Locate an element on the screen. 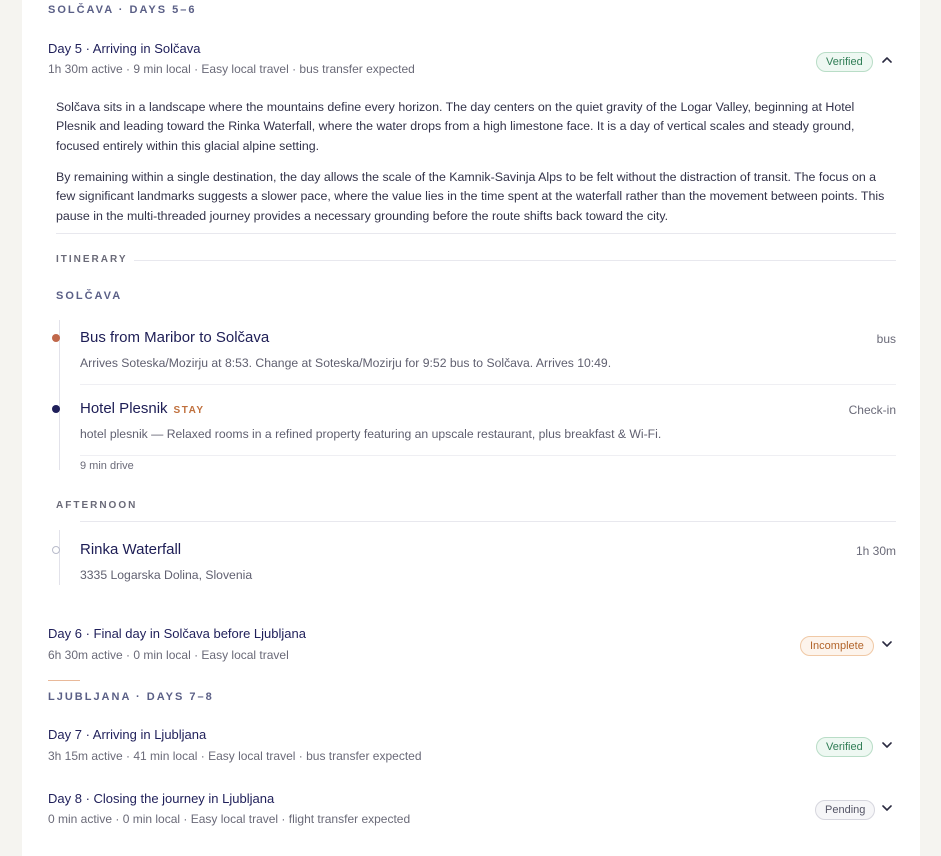  item-title: Rinka Waterfall is located at coordinates (131, 549).